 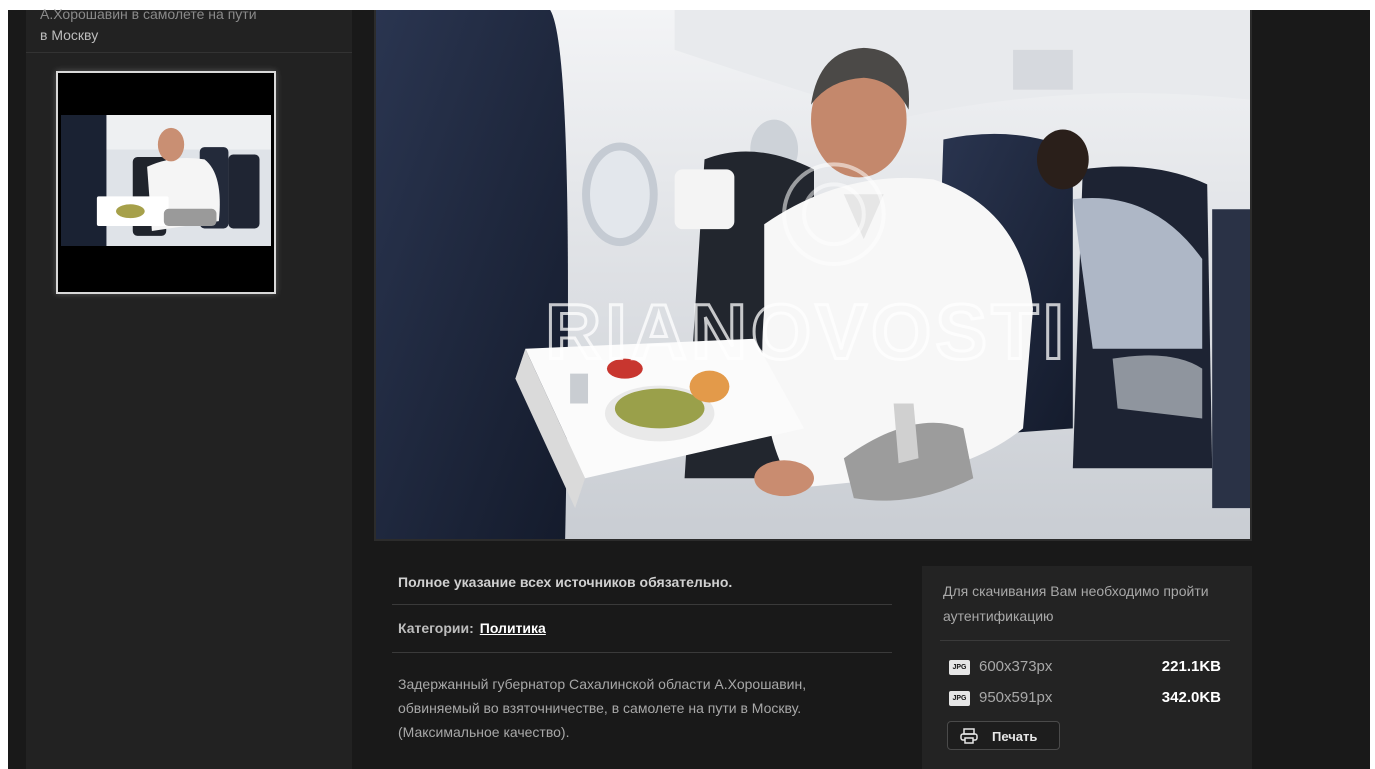 I want to click on download-600x373: JPG 600x373px 221.1KB, so click(x=1085, y=668).